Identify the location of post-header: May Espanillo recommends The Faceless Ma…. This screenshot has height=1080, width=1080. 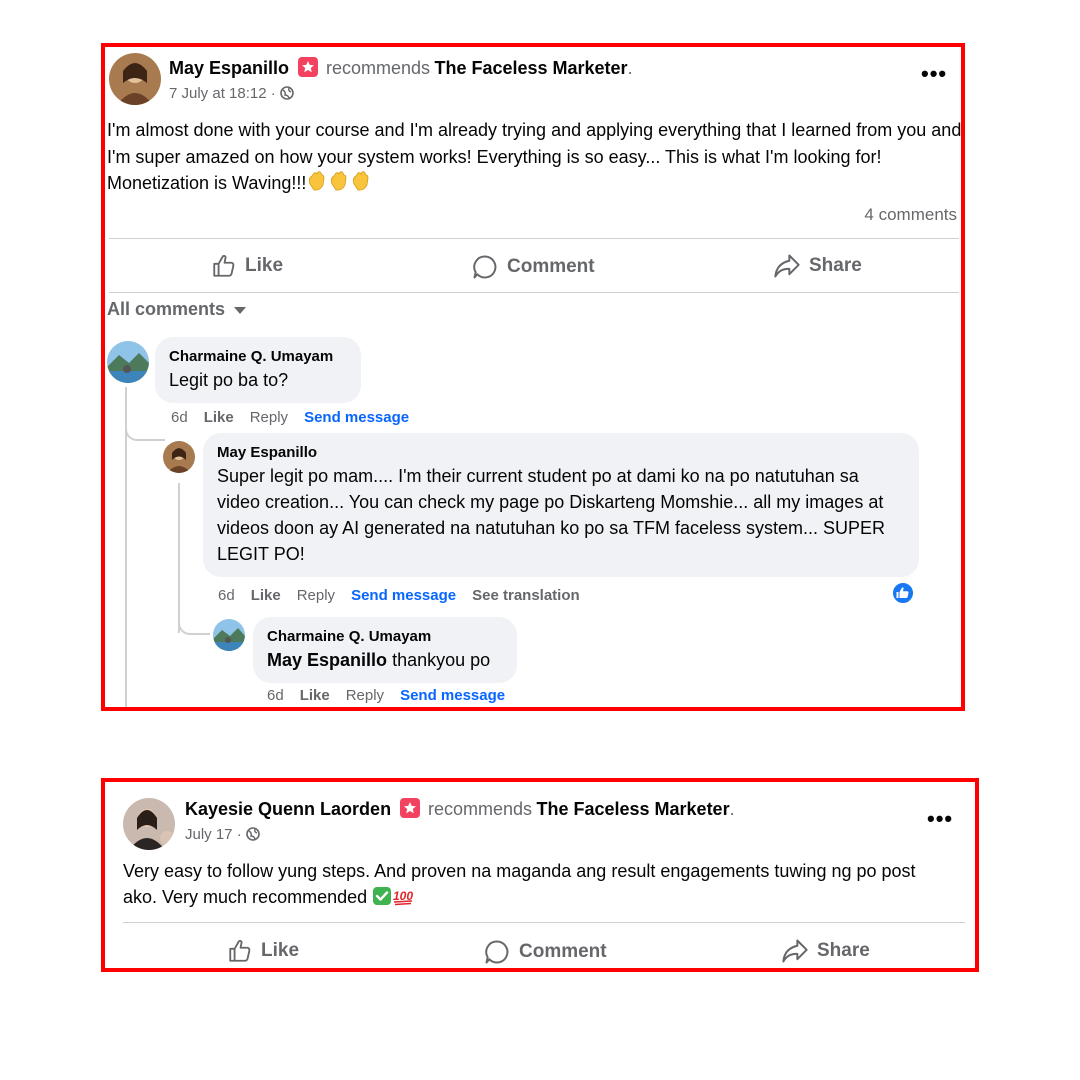
(401, 67).